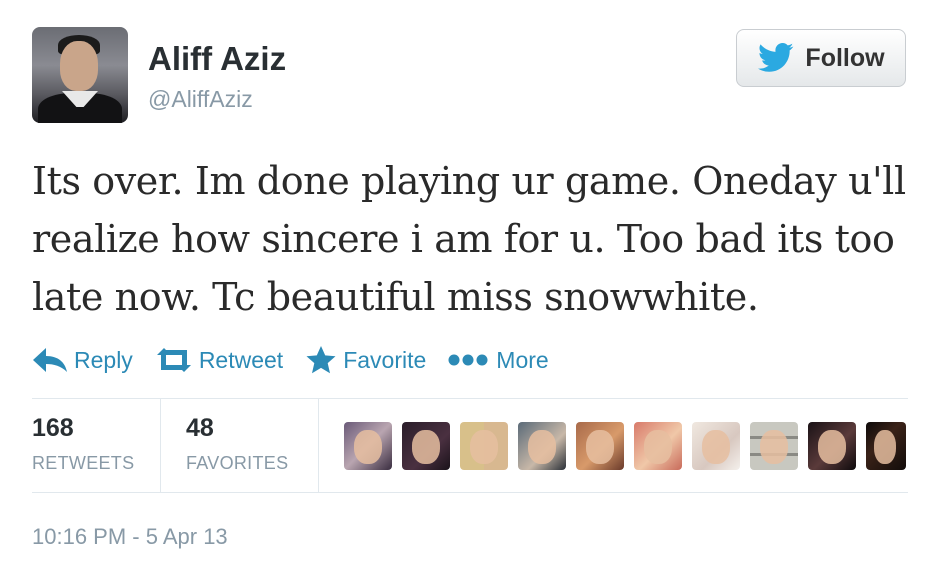  What do you see at coordinates (103, 359) in the screenshot?
I see `reply-label: Reply` at bounding box center [103, 359].